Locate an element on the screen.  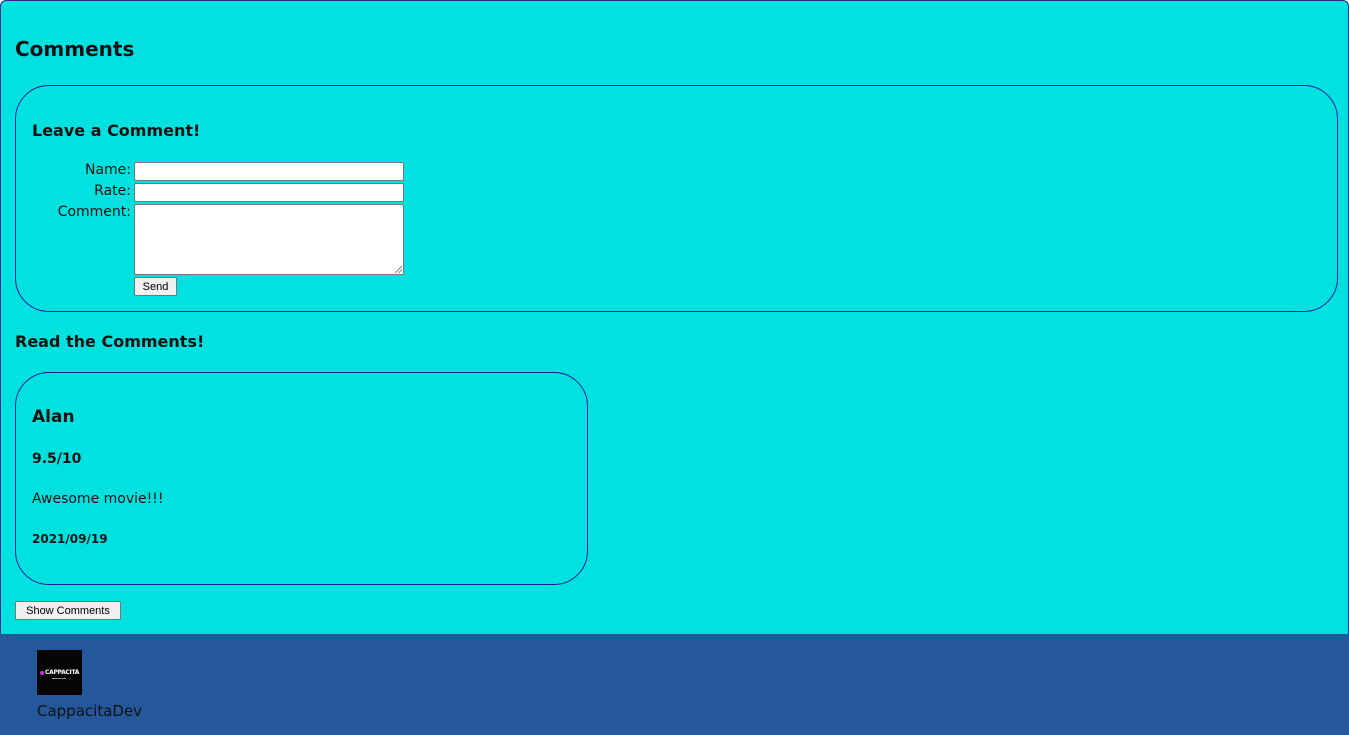
name-label: Name: is located at coordinates (107, 170).